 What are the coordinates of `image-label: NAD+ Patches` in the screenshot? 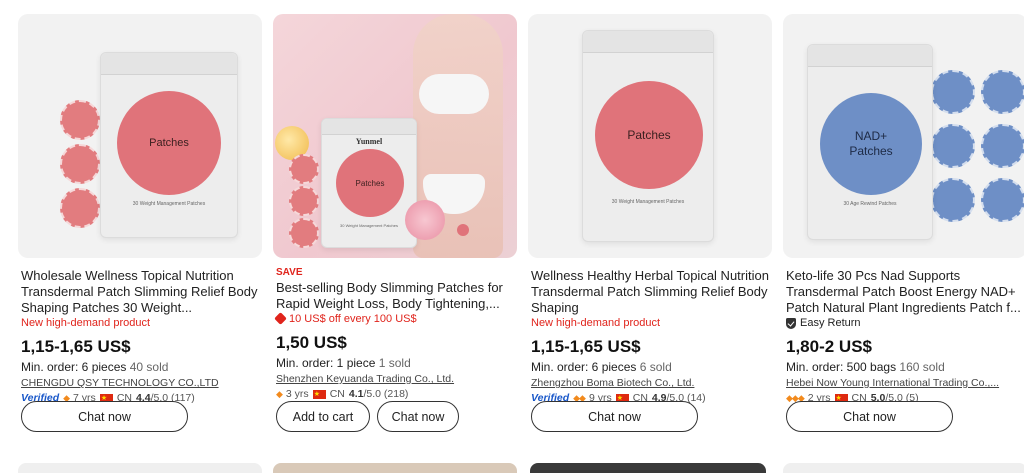 It's located at (871, 143).